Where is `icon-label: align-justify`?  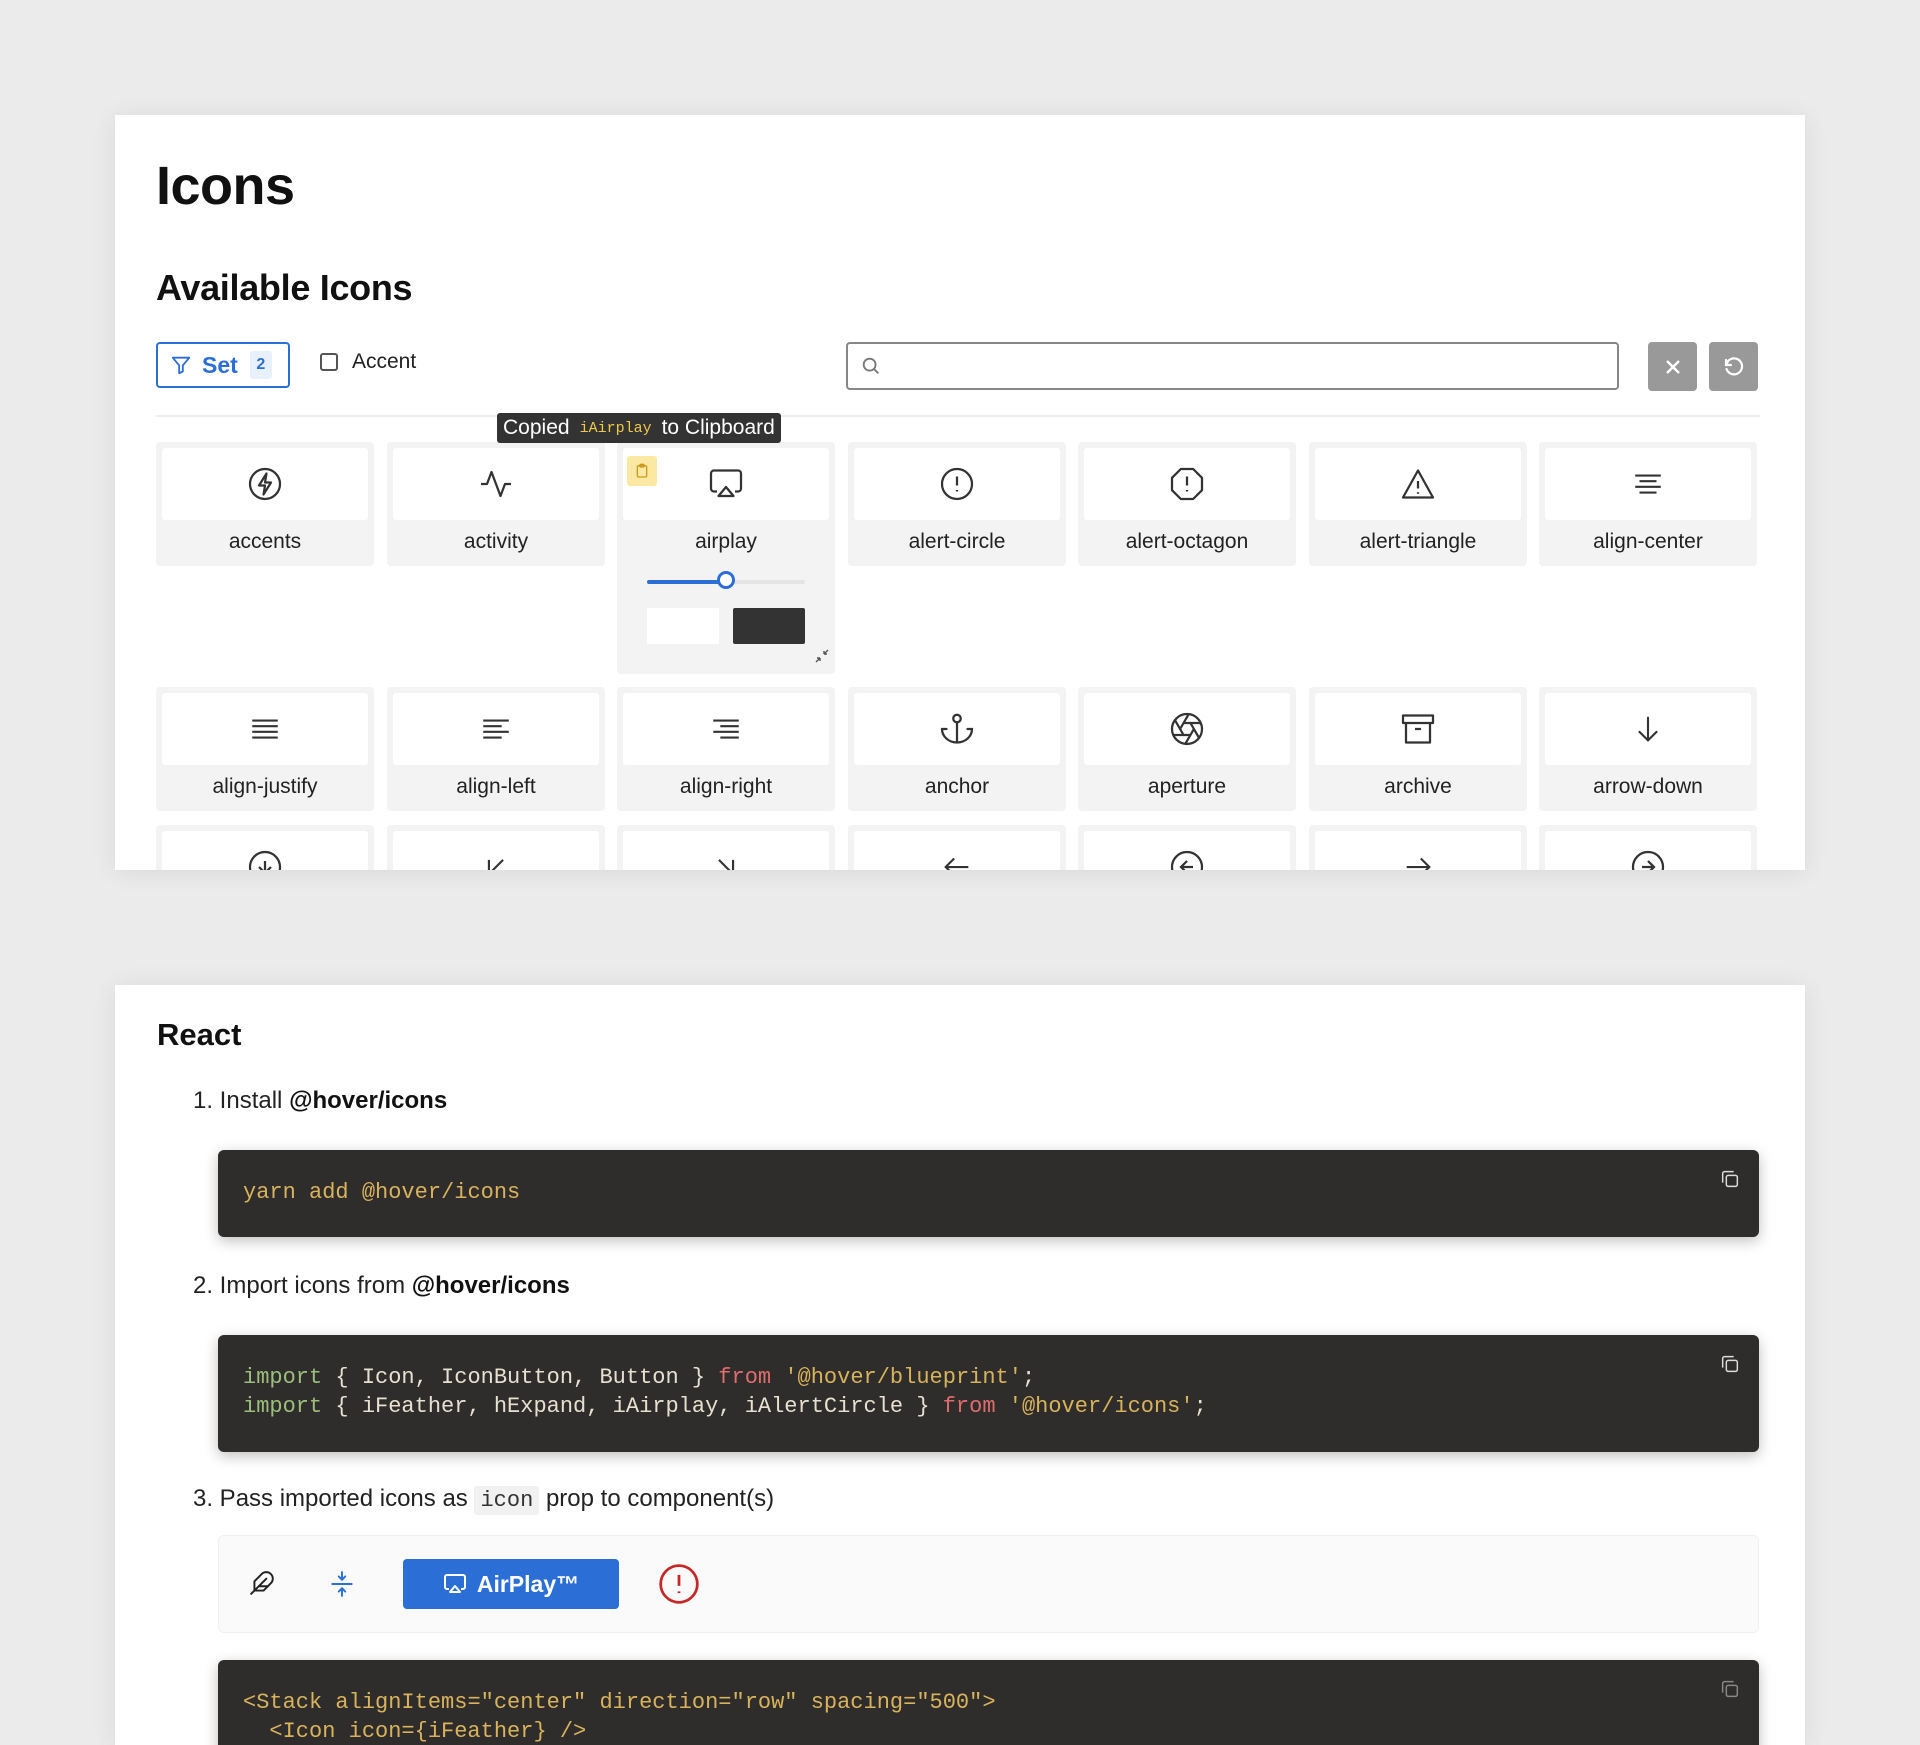 icon-label: align-justify is located at coordinates (265, 786).